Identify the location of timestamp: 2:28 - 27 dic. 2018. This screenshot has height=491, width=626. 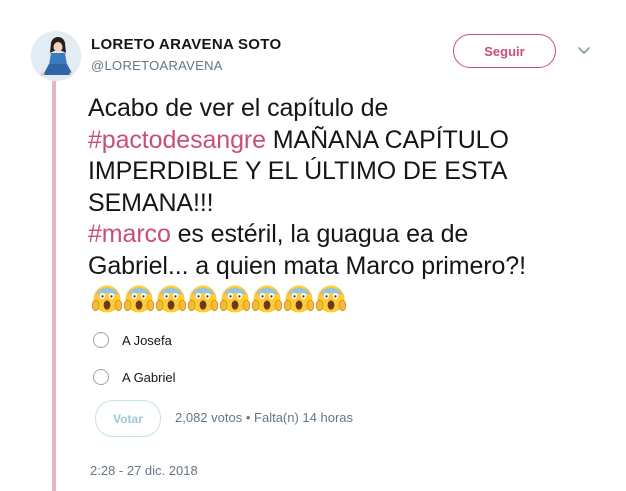
(144, 470).